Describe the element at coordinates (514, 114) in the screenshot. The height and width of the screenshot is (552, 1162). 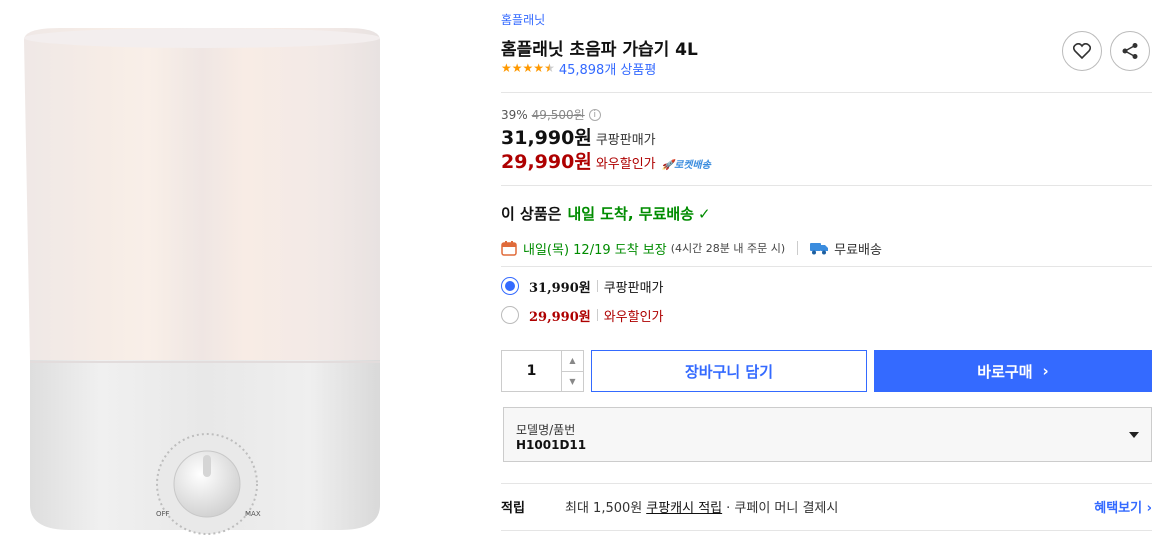
I see `discount-rate: 39%` at that location.